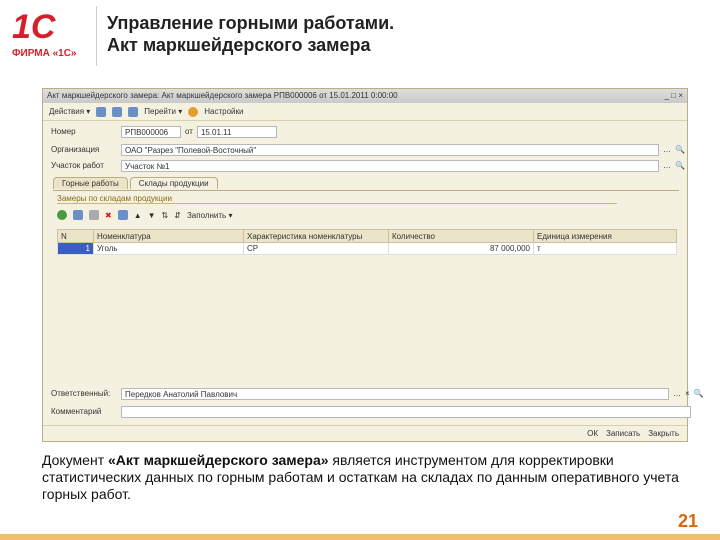 Image resolution: width=720 pixels, height=540 pixels. Describe the element at coordinates (189, 131) in the screenshot. I see `date-label: от` at that location.